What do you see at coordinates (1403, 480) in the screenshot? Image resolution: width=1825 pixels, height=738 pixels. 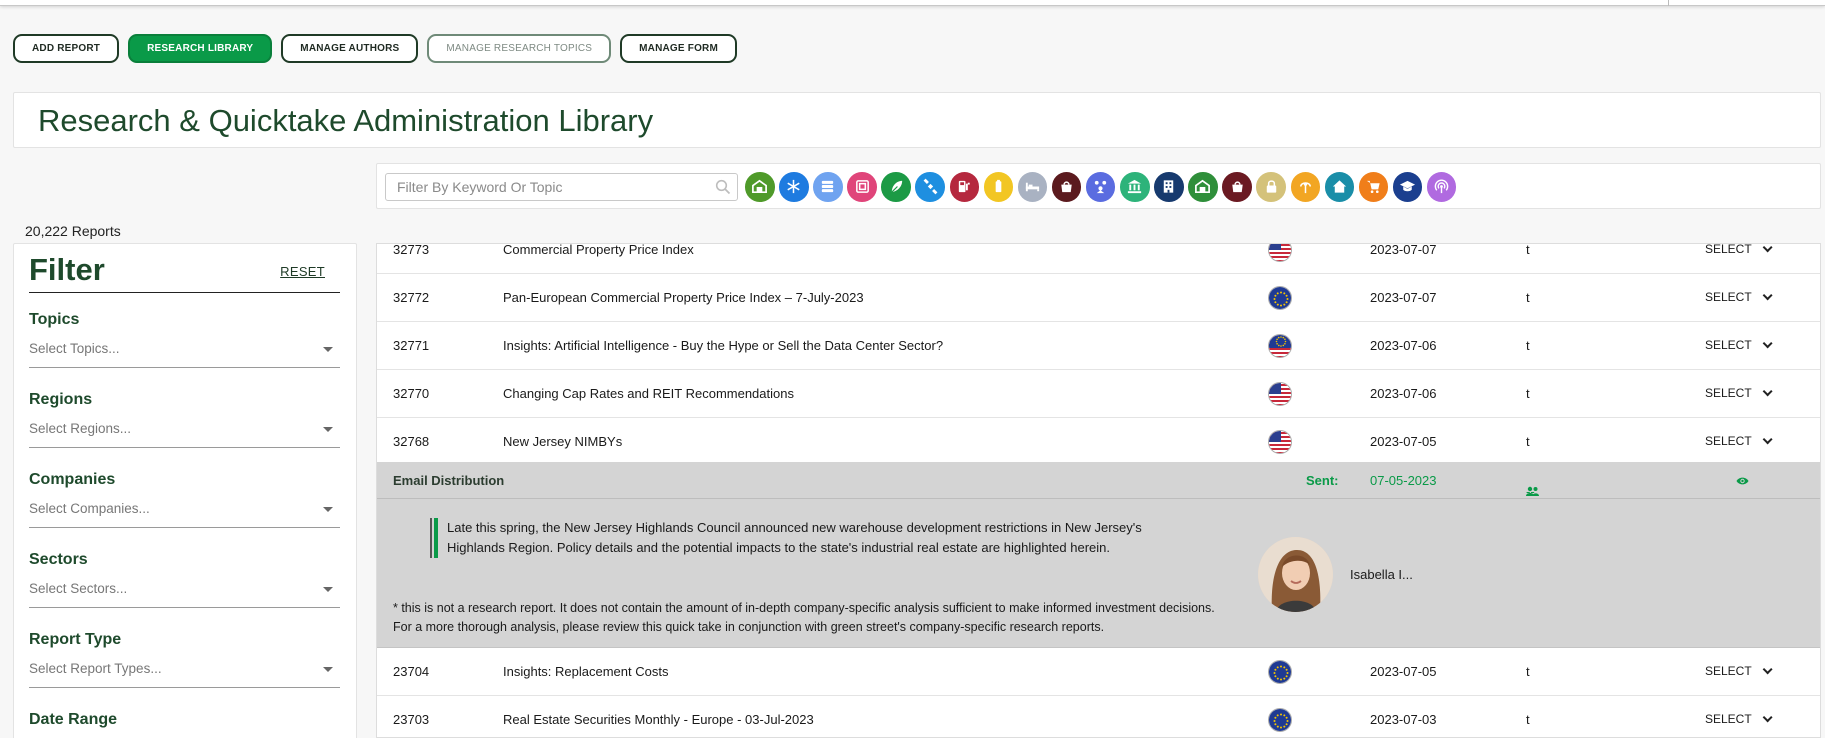 I see `sent-date: 07-05-2023` at bounding box center [1403, 480].